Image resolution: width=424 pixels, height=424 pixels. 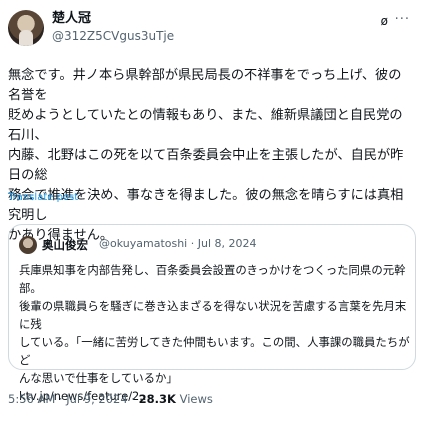 I want to click on views-label: Views, so click(x=194, y=399).